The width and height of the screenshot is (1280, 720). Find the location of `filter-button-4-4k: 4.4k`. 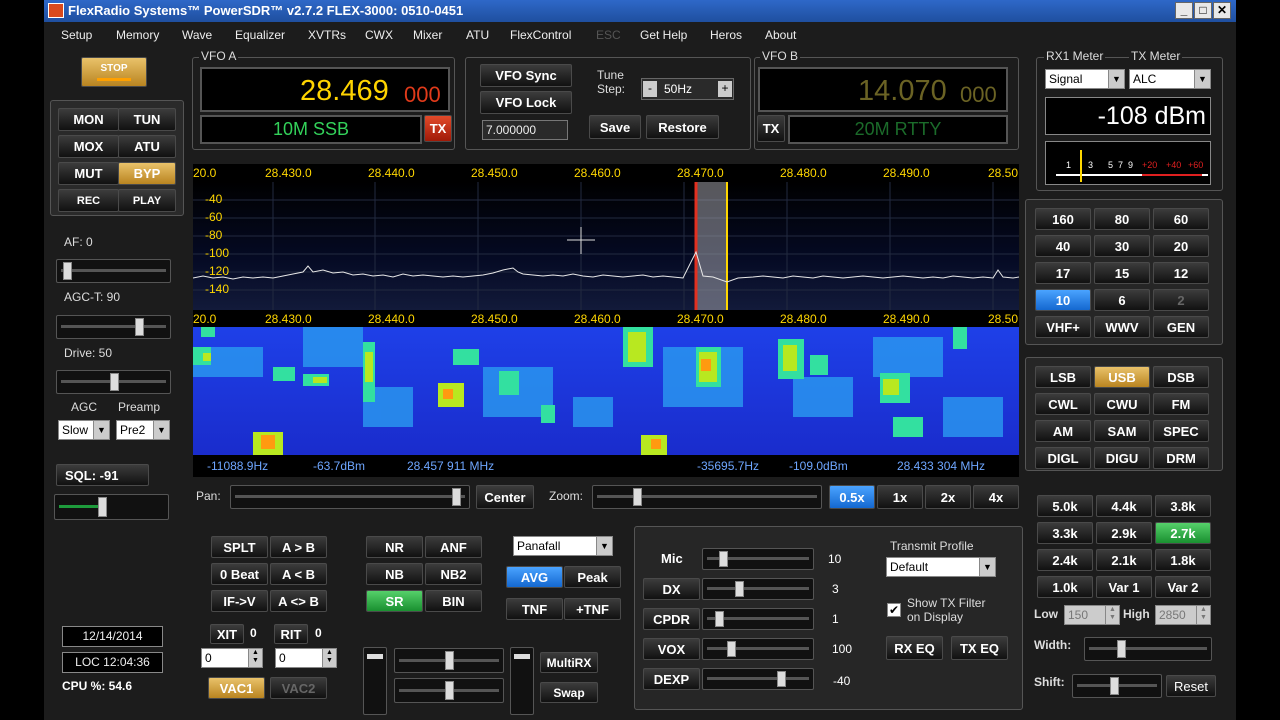

filter-button-4-4k: 4.4k is located at coordinates (1124, 506).